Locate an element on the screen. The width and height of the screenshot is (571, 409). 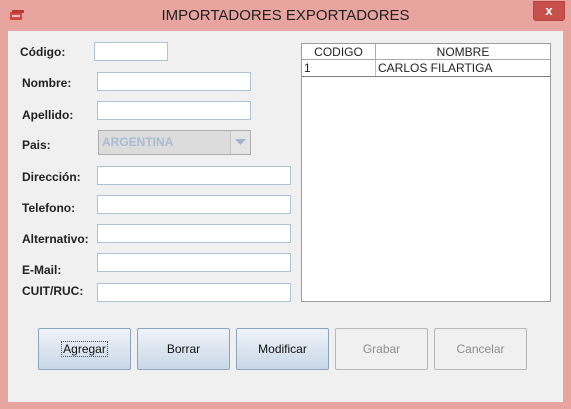
cell-nombre: CARLOS FILARTIGA is located at coordinates (435, 68).